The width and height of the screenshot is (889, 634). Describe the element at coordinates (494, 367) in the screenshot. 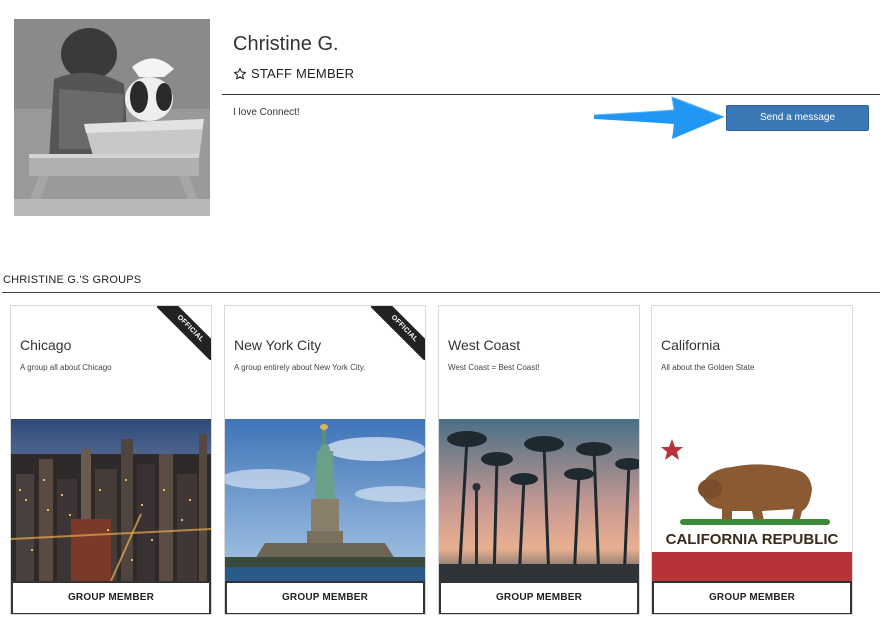

I see `group-description: West Coast = Best Coast!` at that location.